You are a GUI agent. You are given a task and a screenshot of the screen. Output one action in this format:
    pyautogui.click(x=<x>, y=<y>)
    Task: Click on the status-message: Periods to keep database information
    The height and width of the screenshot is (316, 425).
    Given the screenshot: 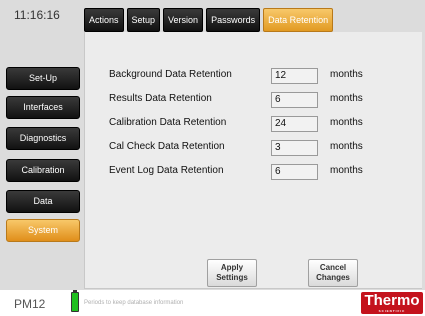 What is the action you would take?
    pyautogui.click(x=134, y=303)
    